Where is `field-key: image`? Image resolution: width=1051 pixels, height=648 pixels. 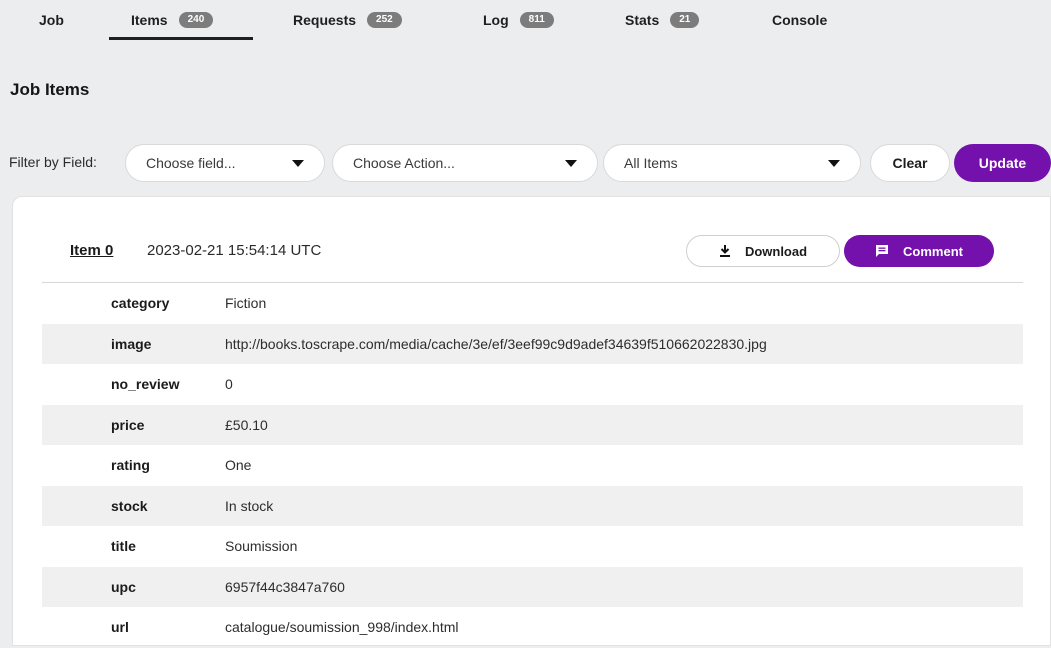
field-key: image is located at coordinates (131, 343).